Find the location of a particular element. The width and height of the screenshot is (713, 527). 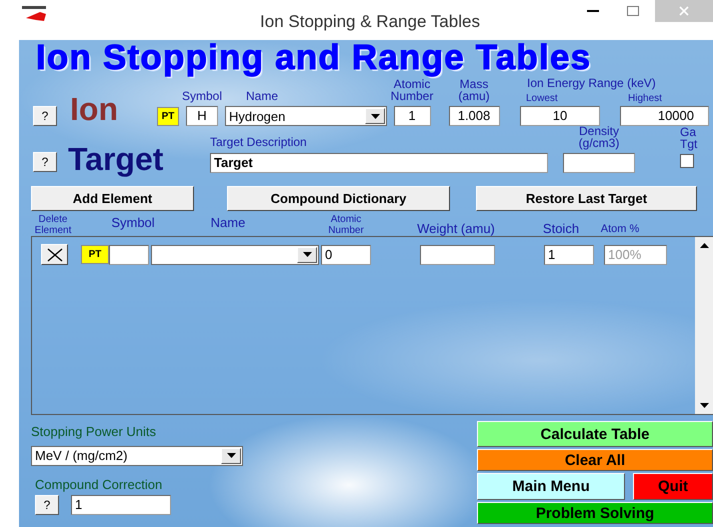

name-dropdown is located at coordinates (235, 254).